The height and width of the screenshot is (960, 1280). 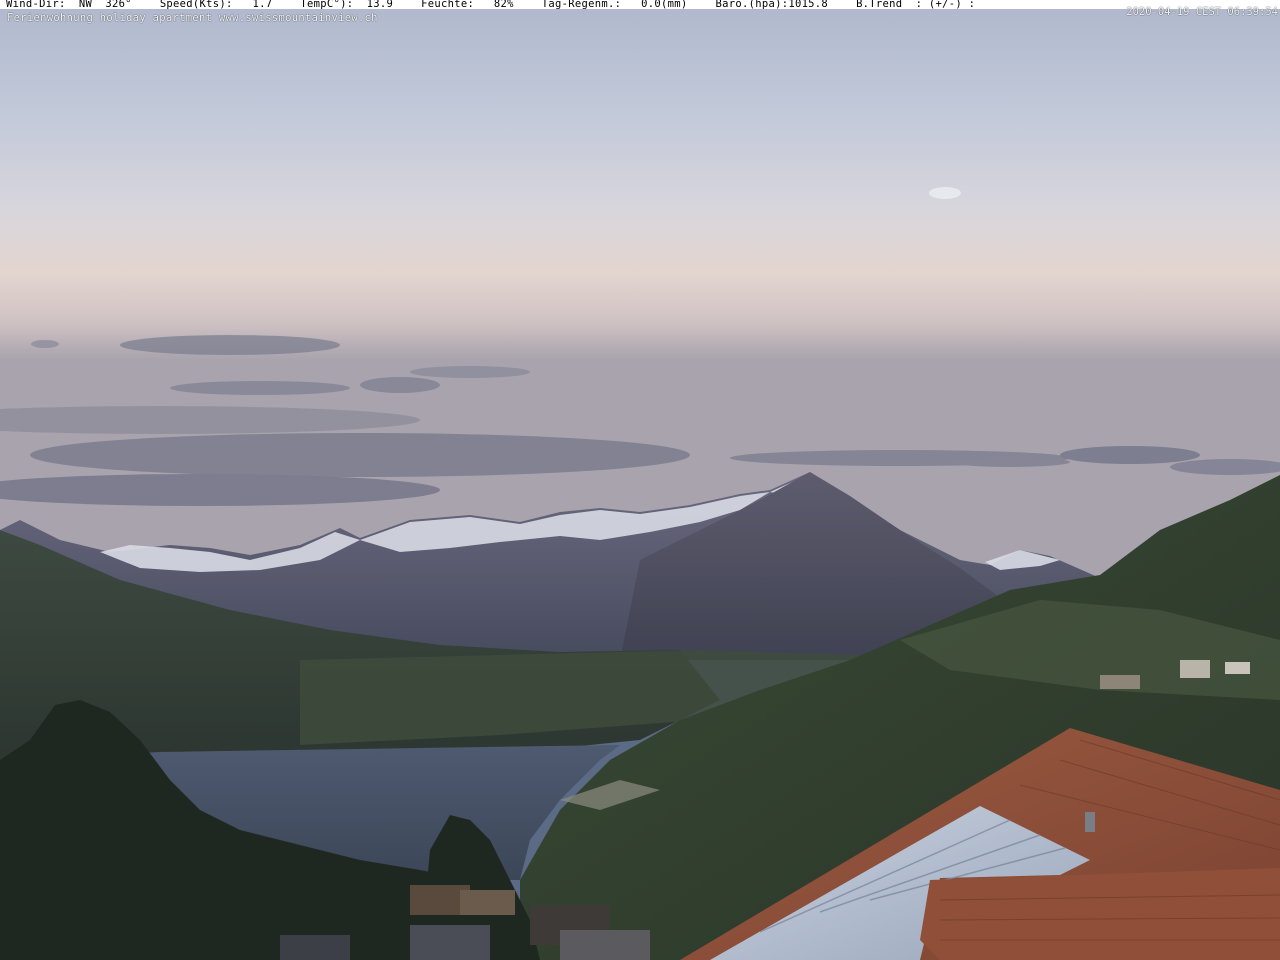 What do you see at coordinates (216, 5) in the screenshot?
I see `wind-speed: Speed(Kts): 1.7` at bounding box center [216, 5].